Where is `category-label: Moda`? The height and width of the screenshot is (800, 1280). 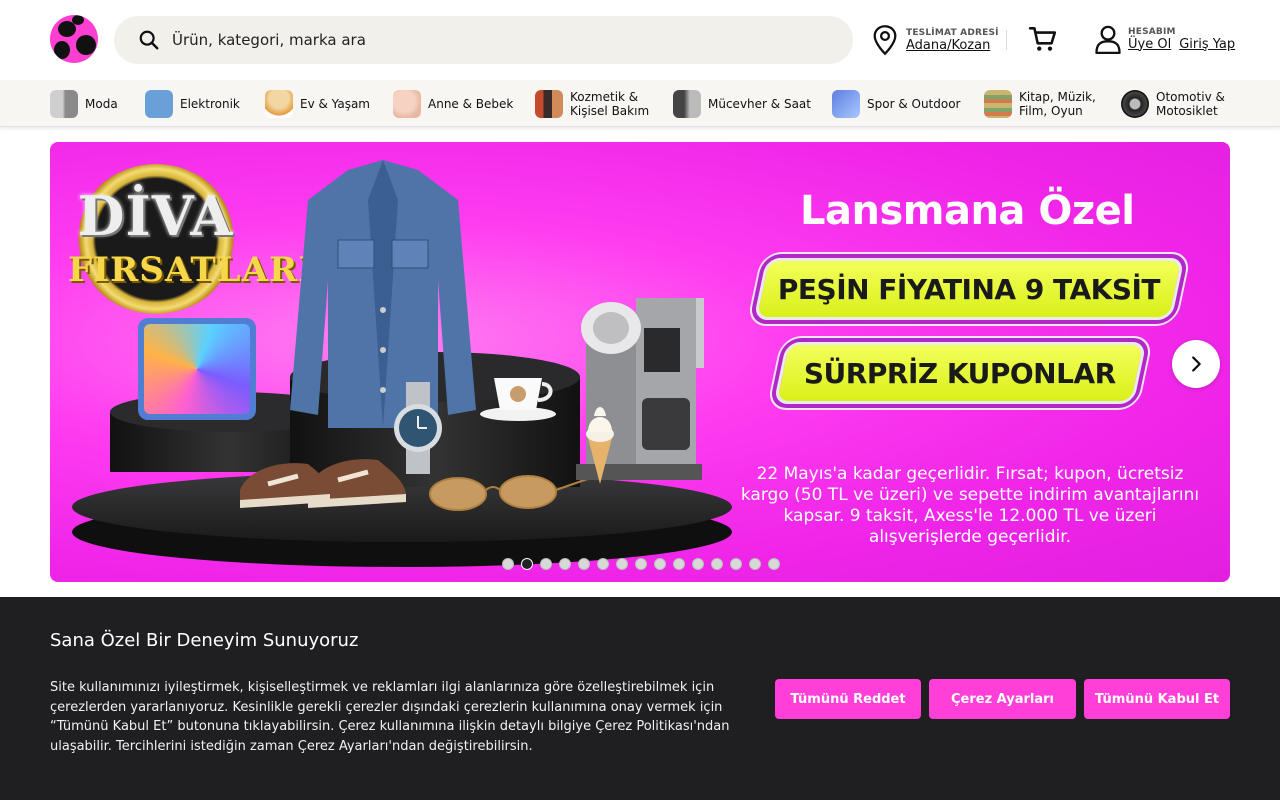
category-label: Moda is located at coordinates (101, 103).